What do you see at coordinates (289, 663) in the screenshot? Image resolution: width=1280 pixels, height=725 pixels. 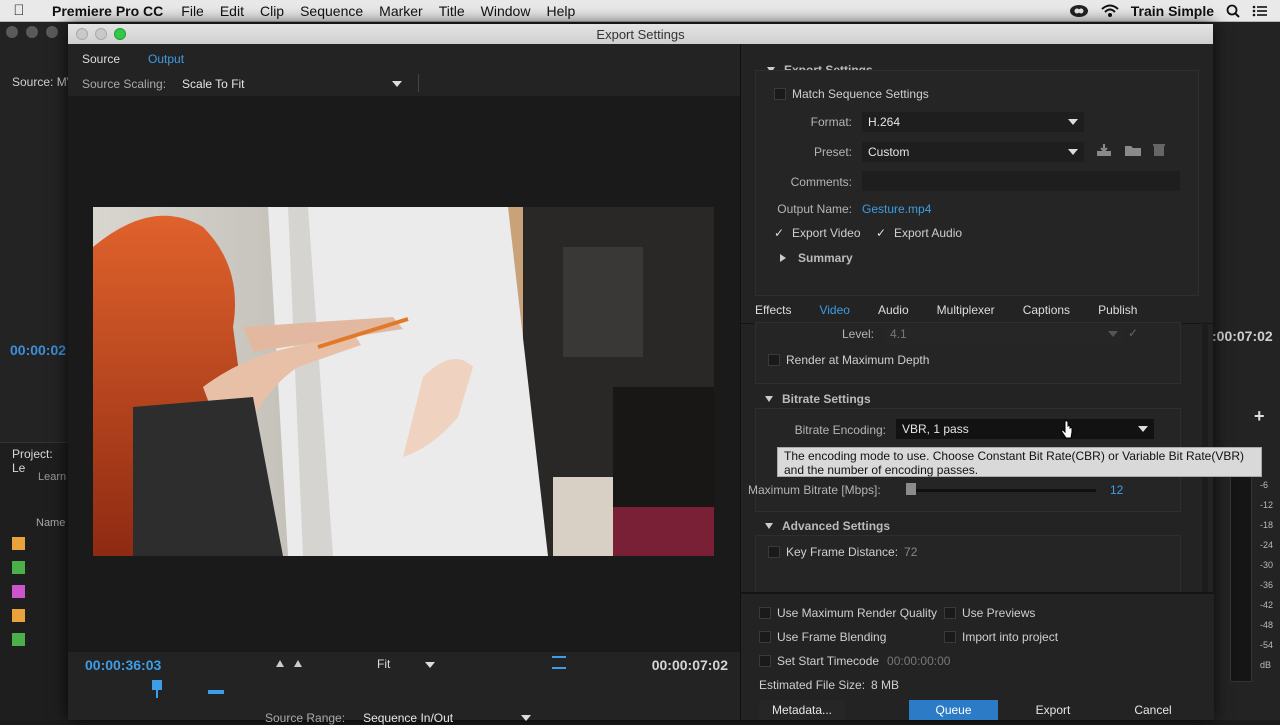 I see `in-out-buttons` at bounding box center [289, 663].